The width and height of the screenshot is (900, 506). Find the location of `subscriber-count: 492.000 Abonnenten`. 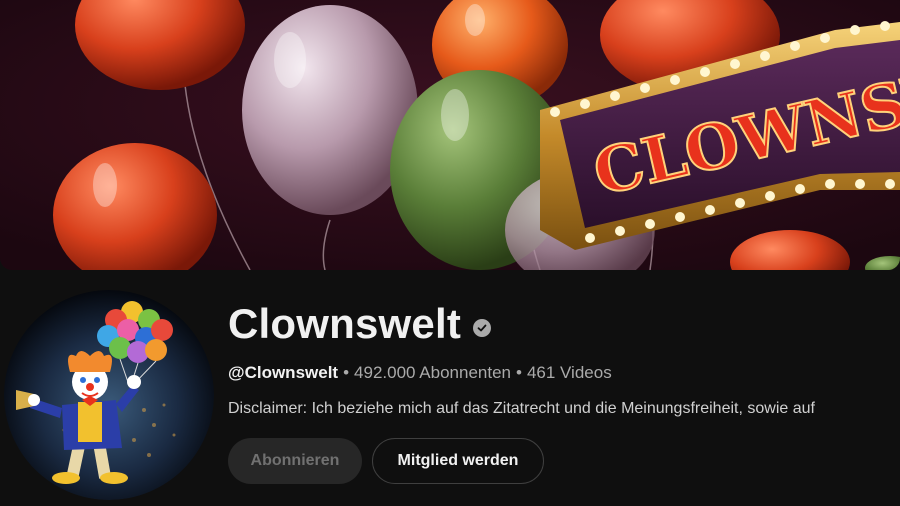

subscriber-count: 492.000 Abonnenten is located at coordinates (432, 372).